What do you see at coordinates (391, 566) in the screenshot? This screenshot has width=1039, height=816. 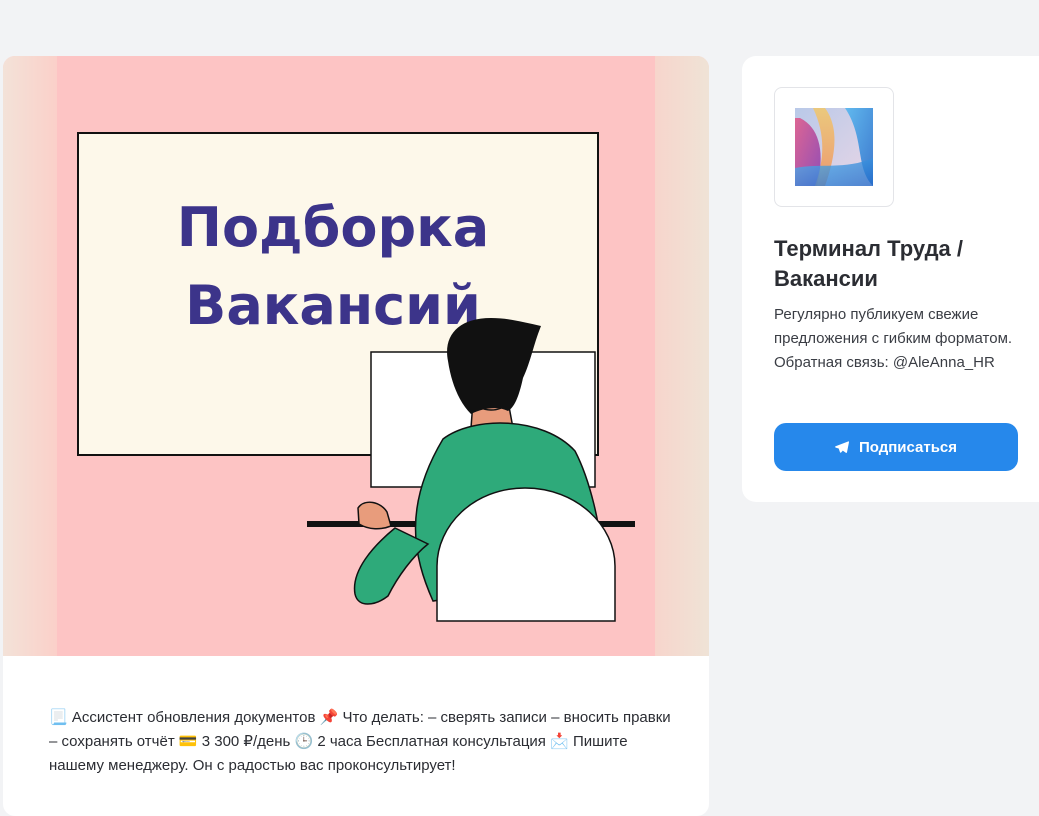 I see `arm` at bounding box center [391, 566].